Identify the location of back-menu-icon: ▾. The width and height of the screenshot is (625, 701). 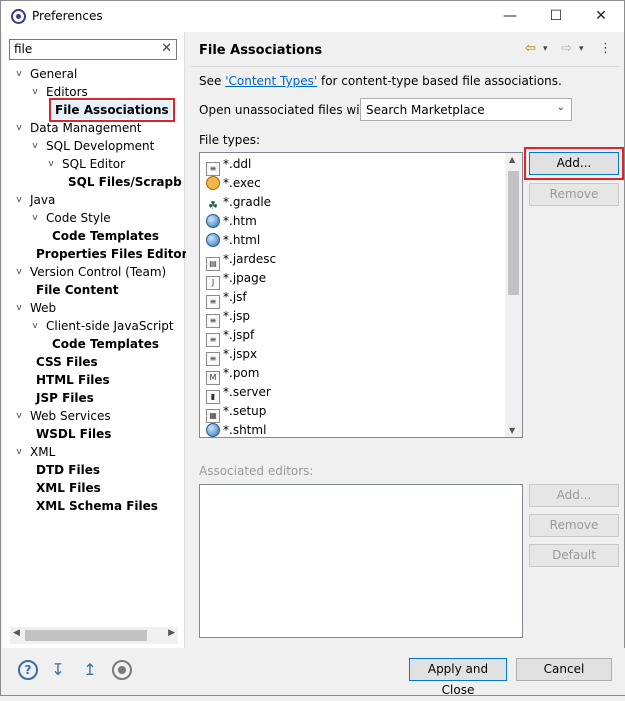
(545, 49).